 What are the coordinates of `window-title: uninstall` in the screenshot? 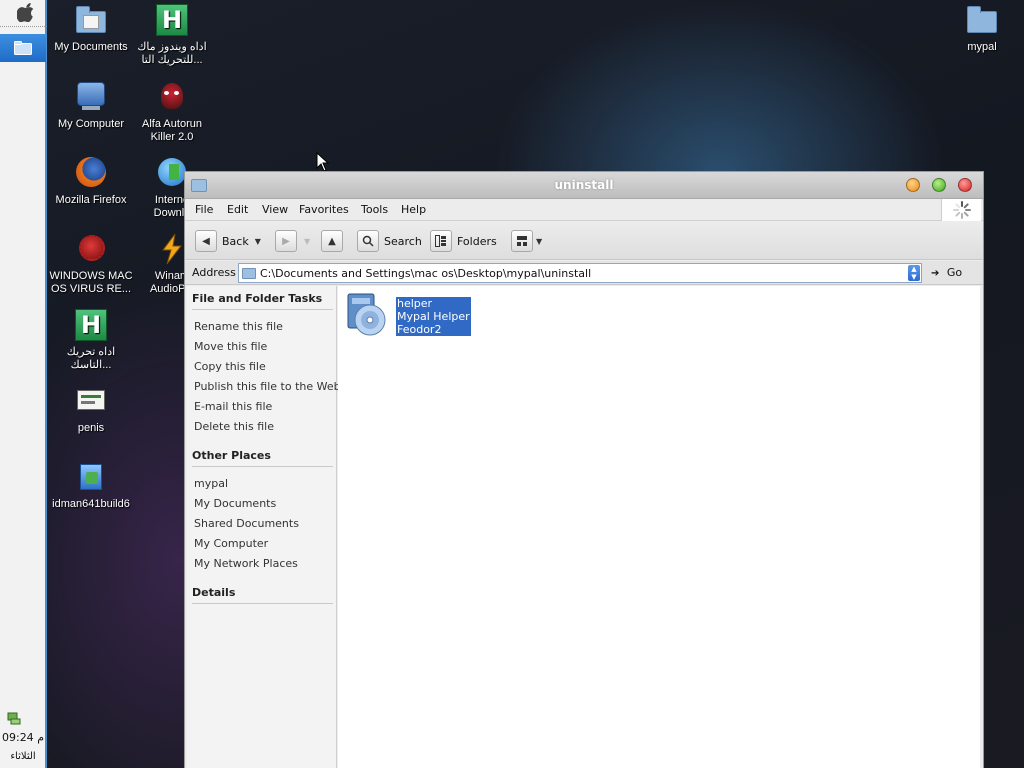 It's located at (584, 185).